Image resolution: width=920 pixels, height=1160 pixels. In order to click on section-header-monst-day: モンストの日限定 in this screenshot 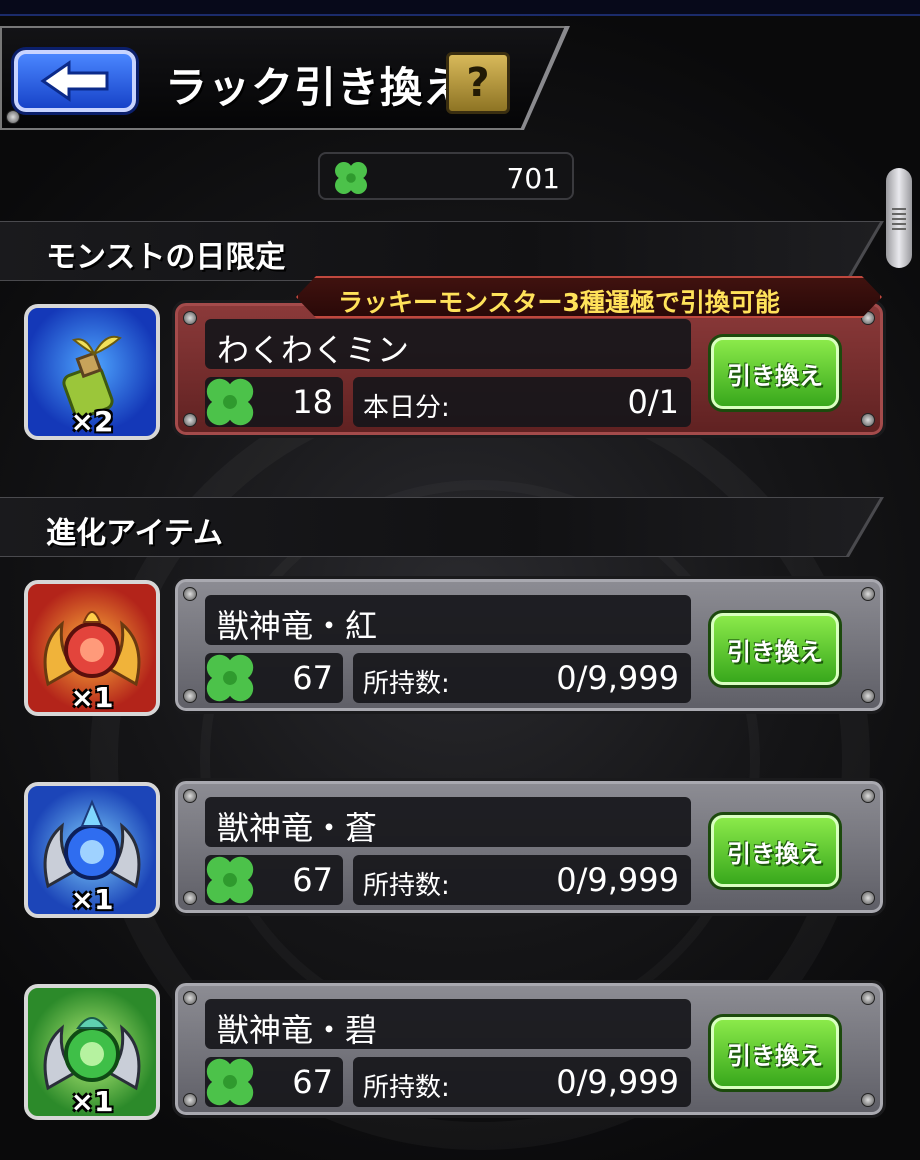, I will do `click(440, 251)`.